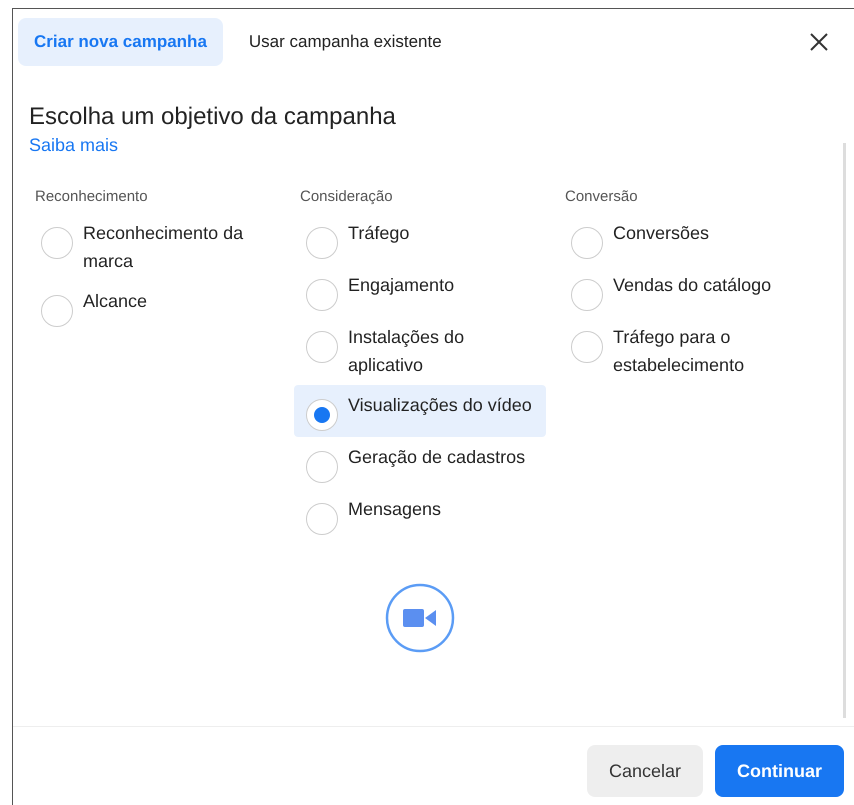  Describe the element at coordinates (155, 307) in the screenshot. I see `objective-option: Alcance` at that location.